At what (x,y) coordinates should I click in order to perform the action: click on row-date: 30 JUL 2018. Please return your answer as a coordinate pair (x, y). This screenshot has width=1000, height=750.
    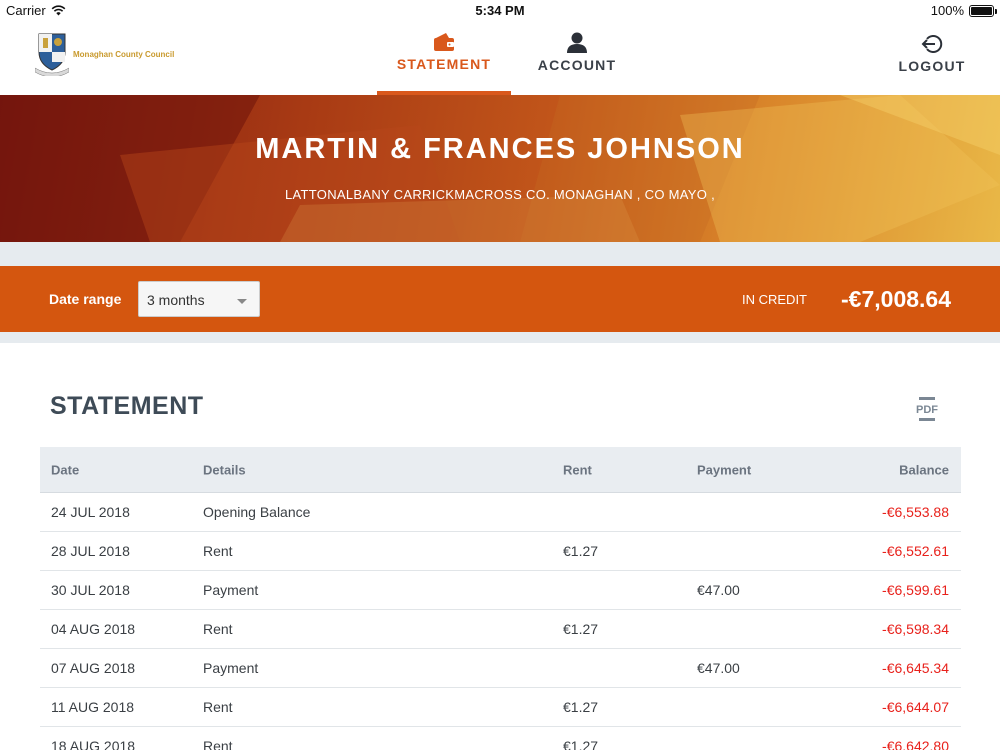
    Looking at the image, I should click on (90, 590).